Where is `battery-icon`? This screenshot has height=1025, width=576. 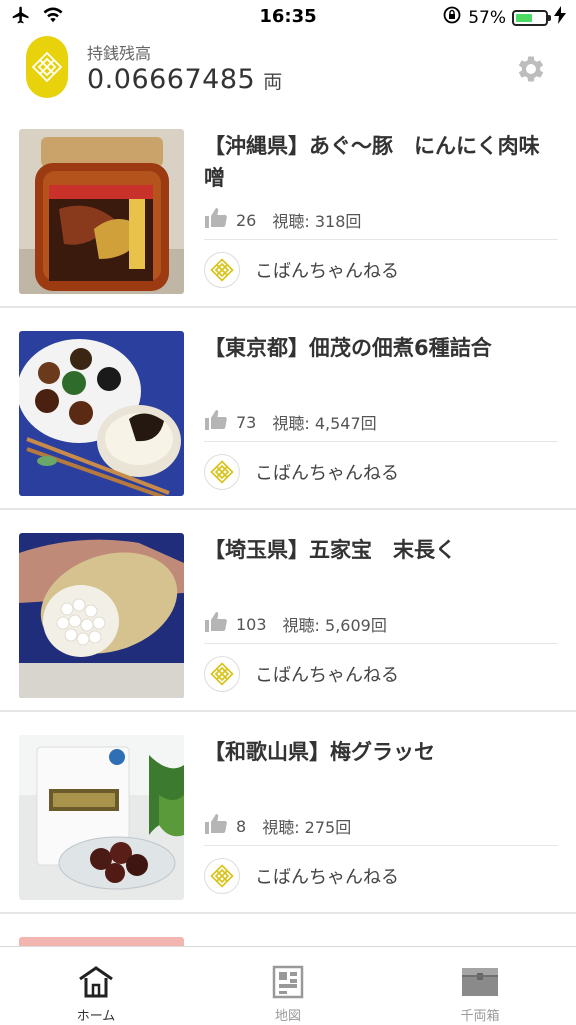 battery-icon is located at coordinates (531, 17).